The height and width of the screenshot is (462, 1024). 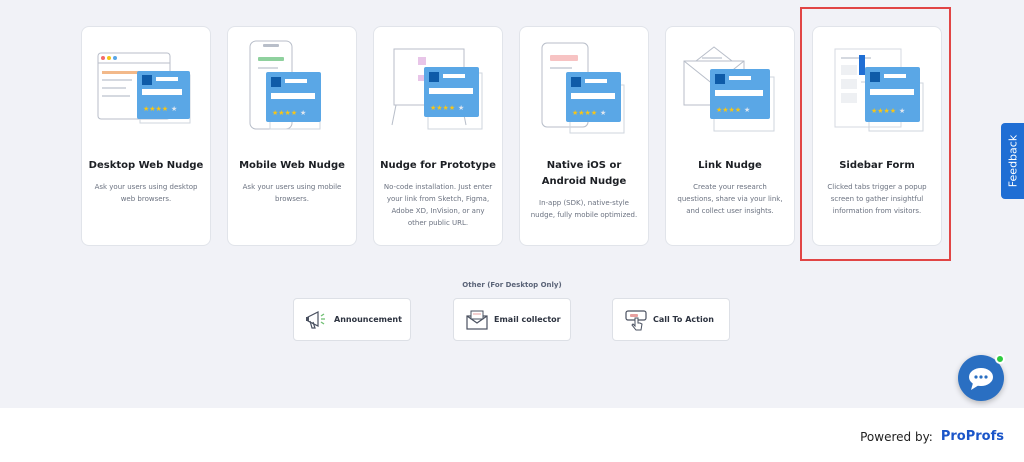 I want to click on call-to-action-button: Call To Action, so click(x=671, y=319).